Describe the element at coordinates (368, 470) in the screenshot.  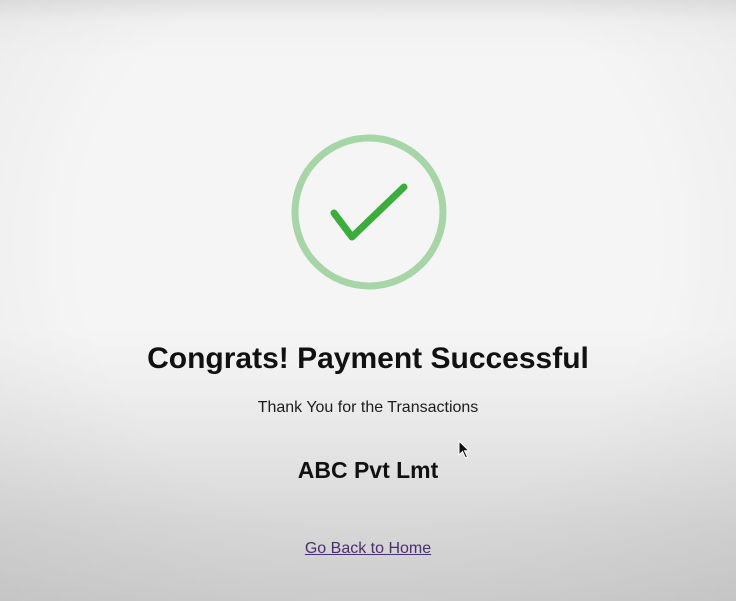
I see `company-name: ABC Pvt Lmt` at that location.